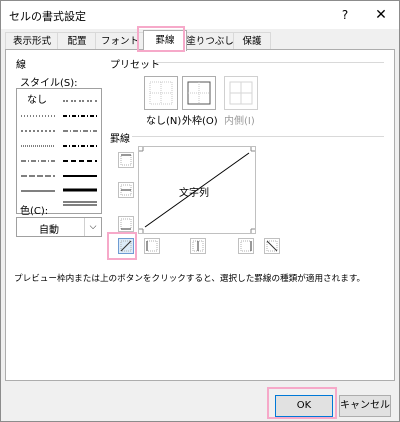 This screenshot has width=400, height=422. I want to click on border-diagonal-down-button, so click(272, 246).